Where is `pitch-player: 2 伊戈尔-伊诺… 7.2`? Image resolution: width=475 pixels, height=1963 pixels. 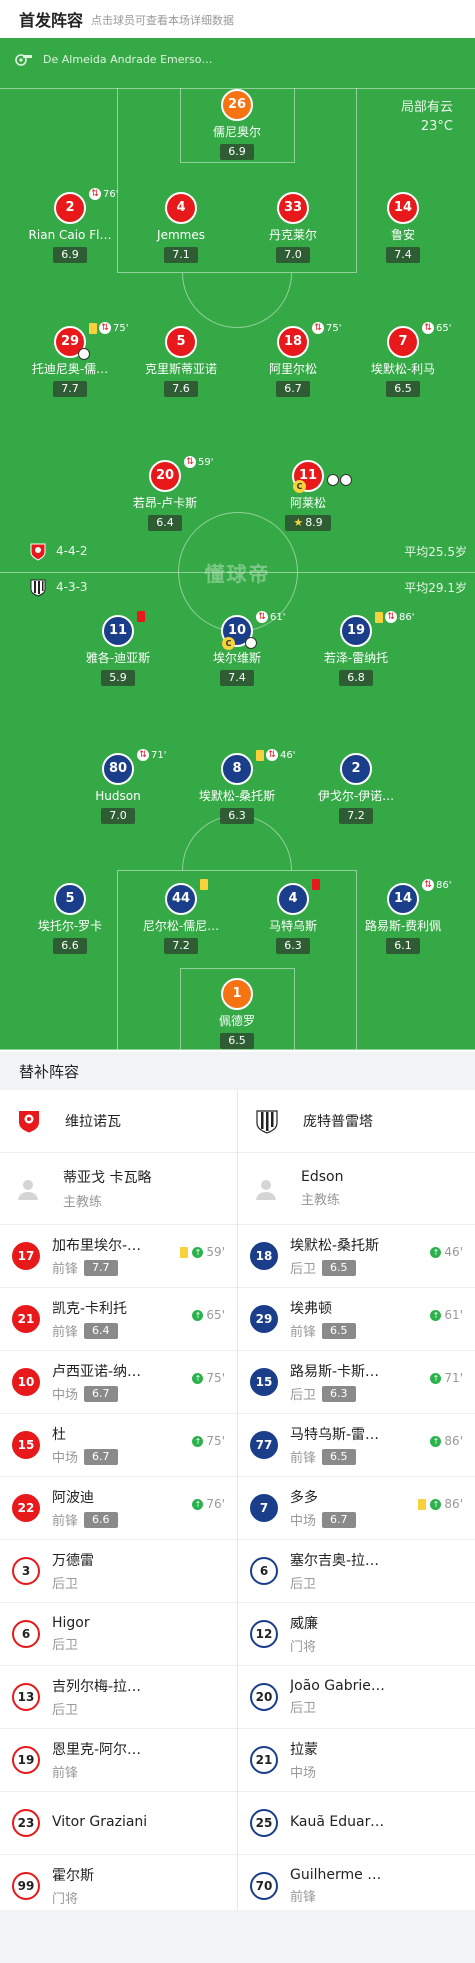
pitch-player: 2 伊戈尔-伊诺… 7.2 is located at coordinates (356, 788).